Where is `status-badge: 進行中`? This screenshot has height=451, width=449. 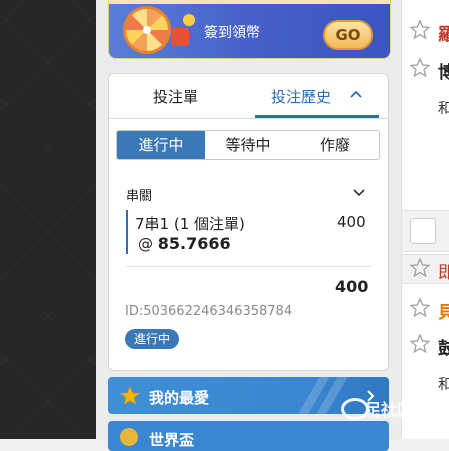 status-badge: 進行中 is located at coordinates (152, 339).